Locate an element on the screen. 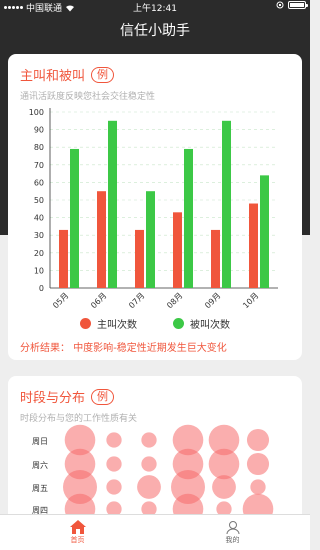 The image size is (320, 550). tab-mine: 我的 is located at coordinates (232, 532).